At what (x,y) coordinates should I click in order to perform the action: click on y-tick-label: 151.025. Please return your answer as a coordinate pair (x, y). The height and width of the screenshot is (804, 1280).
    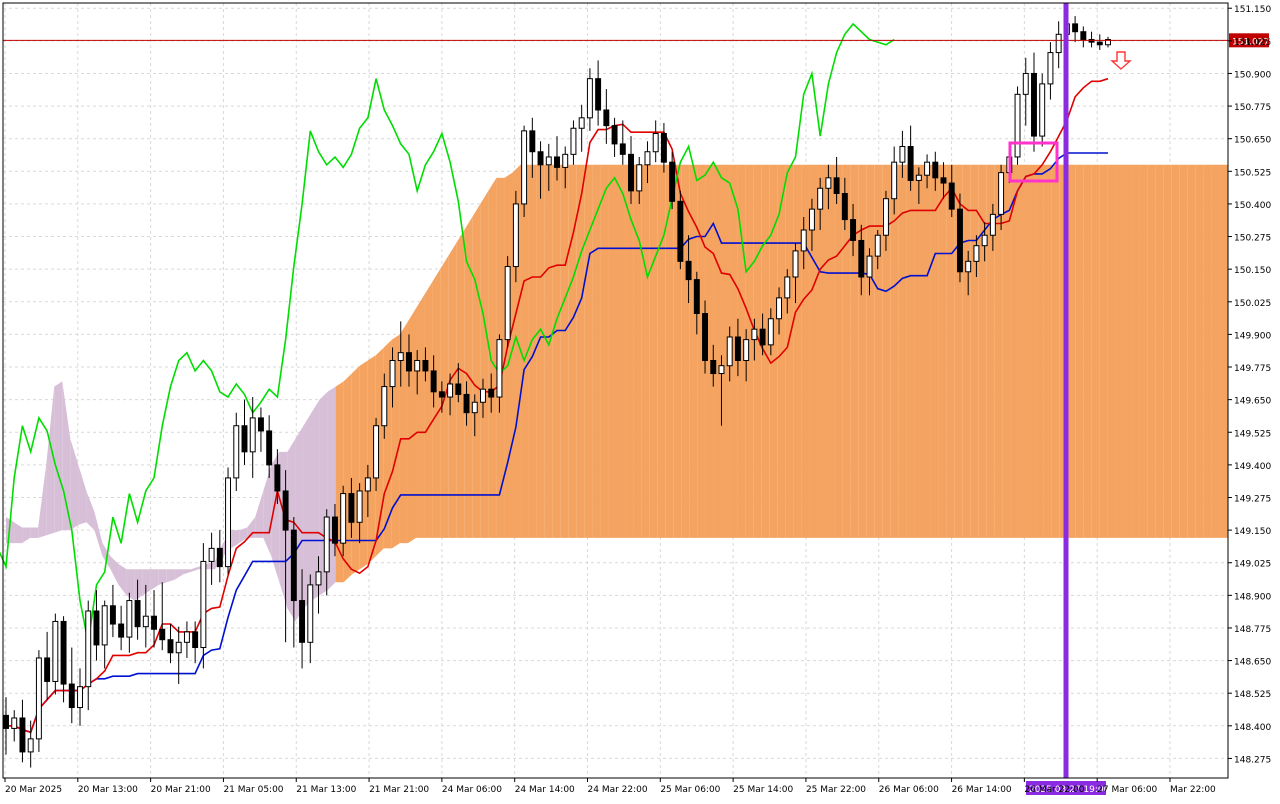
    Looking at the image, I should click on (1252, 43).